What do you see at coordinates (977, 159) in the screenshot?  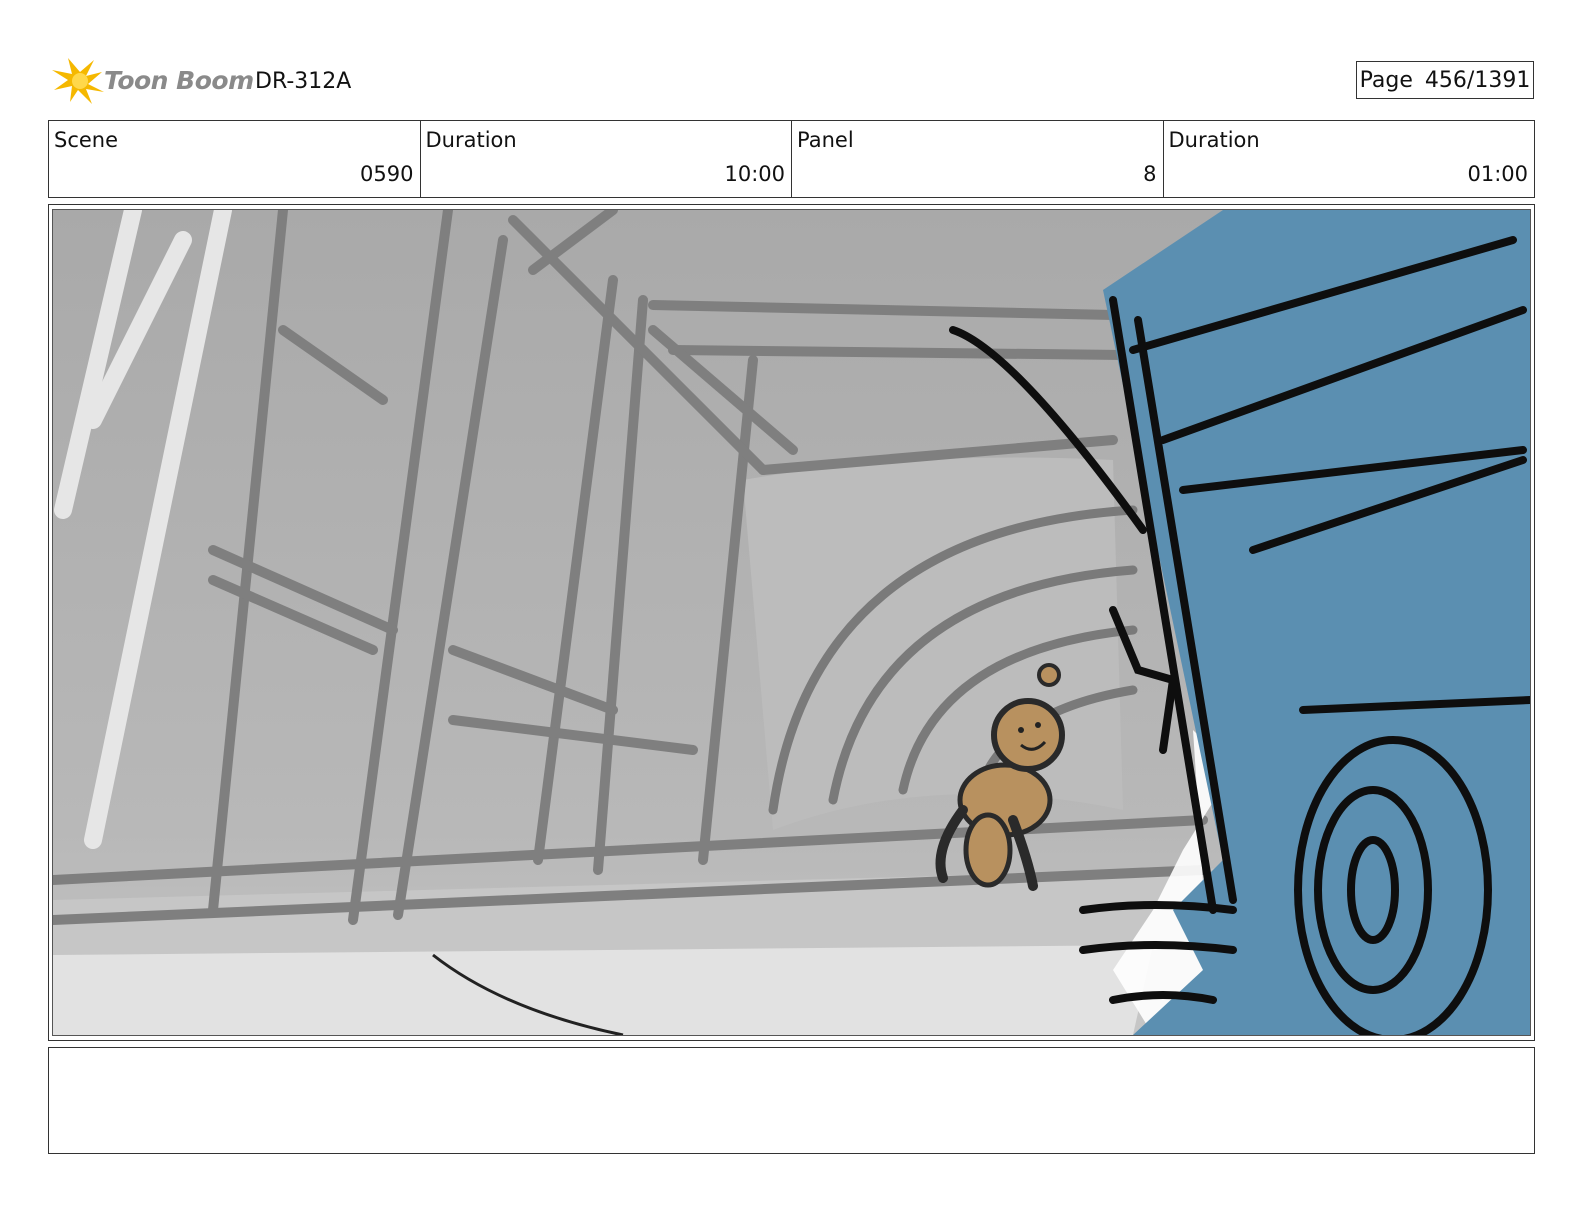 I see `panel-cell: Panel 8` at bounding box center [977, 159].